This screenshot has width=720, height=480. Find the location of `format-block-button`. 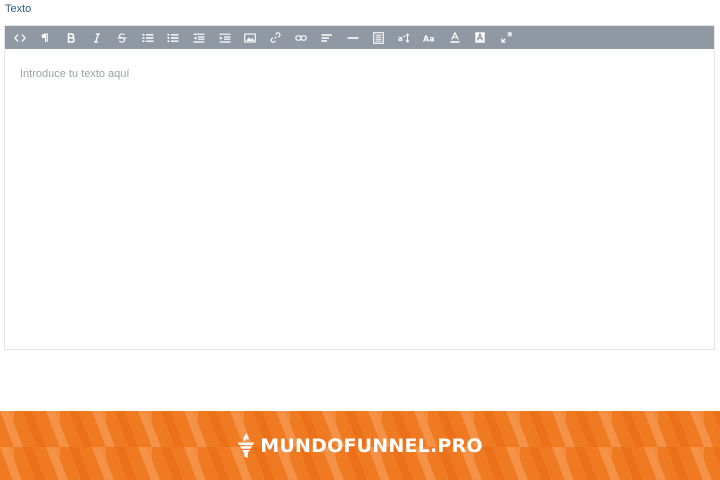

format-block-button is located at coordinates (378, 37).